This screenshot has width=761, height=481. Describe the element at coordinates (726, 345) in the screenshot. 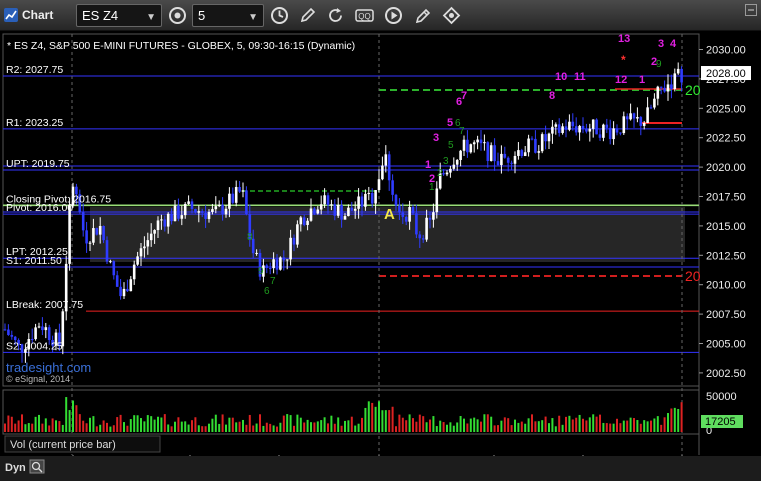

I see `y-tick-label: 2005.00` at that location.